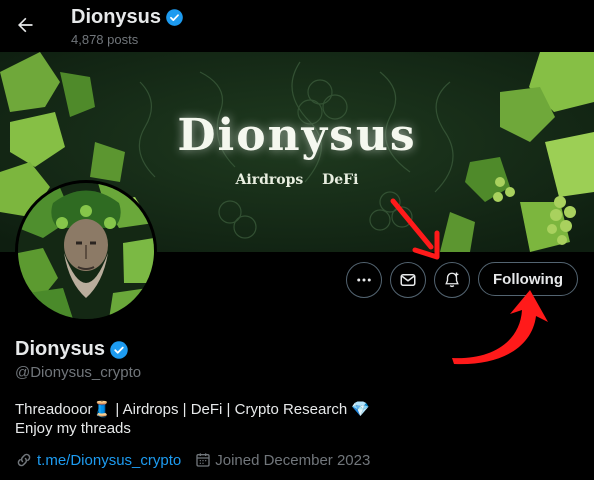  Describe the element at coordinates (24, 460) in the screenshot. I see `link-icon` at that location.